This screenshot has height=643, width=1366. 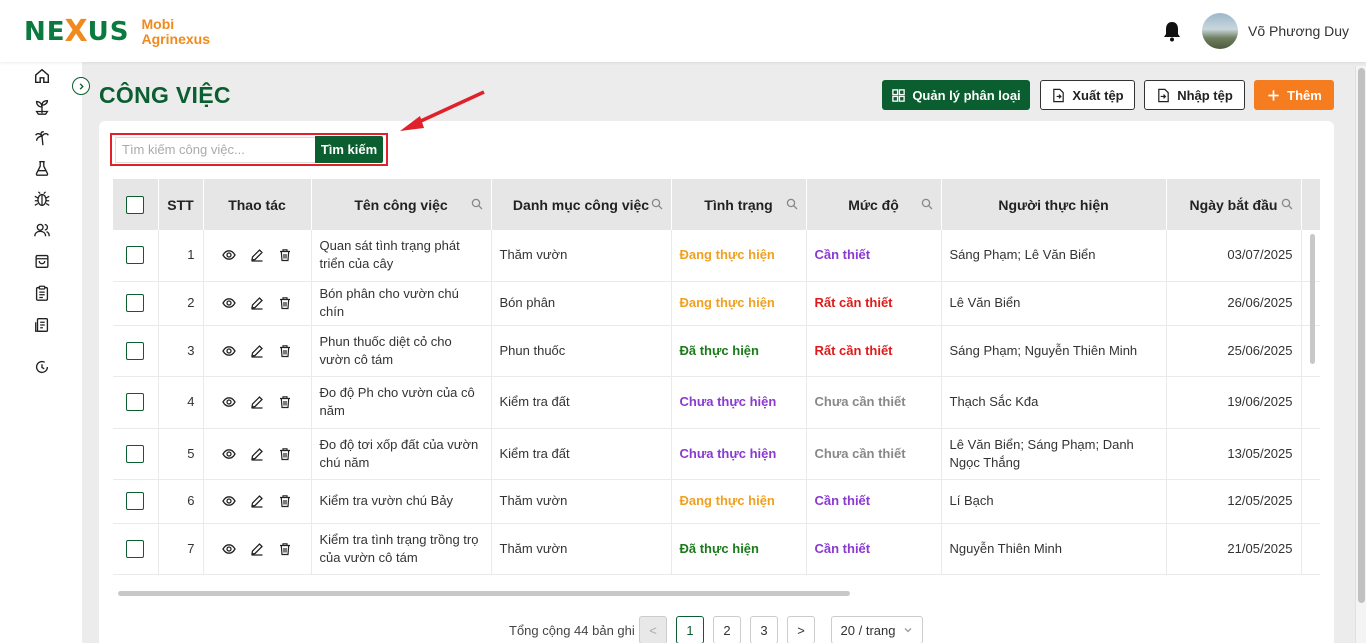 I want to click on page-scrollbar, so click(x=1360, y=354).